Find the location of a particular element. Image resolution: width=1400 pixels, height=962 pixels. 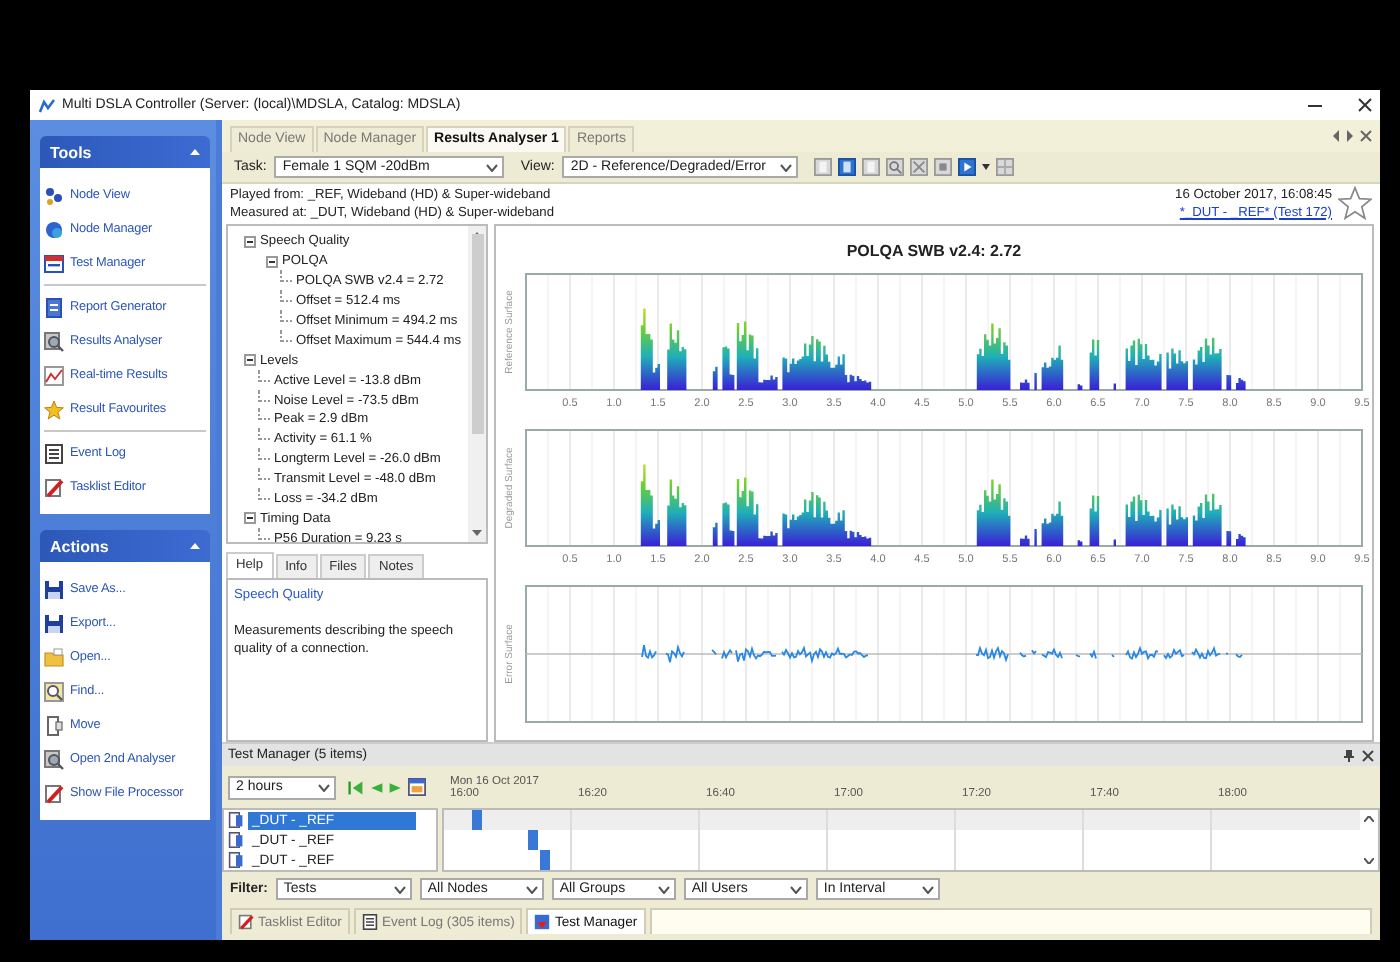

panel-header: Actions is located at coordinates (125, 546).